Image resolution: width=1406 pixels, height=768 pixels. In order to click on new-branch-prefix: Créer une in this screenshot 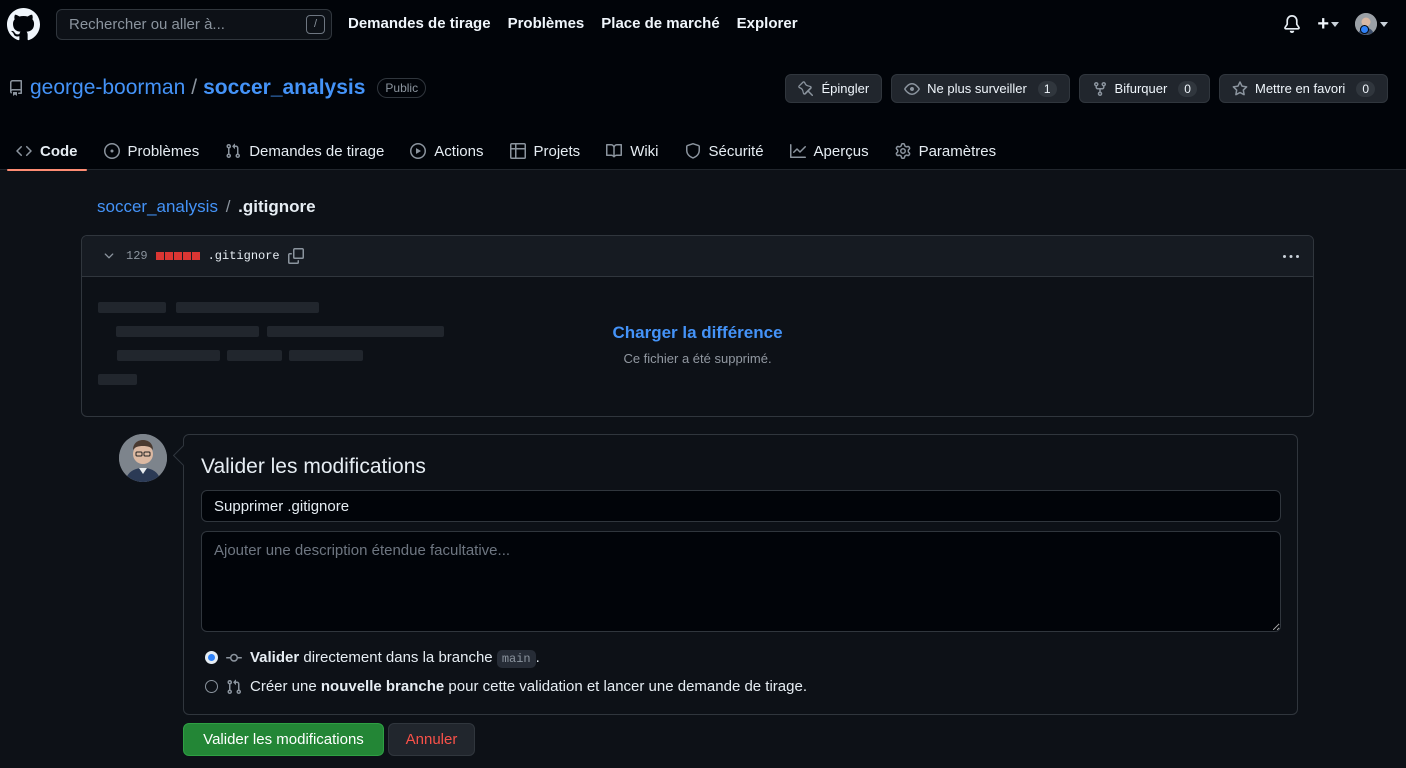, I will do `click(285, 686)`.